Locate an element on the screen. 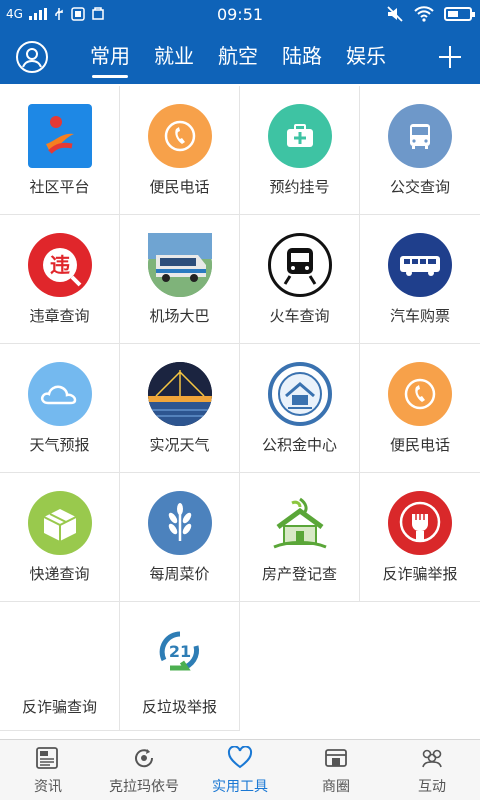  tab-road: 陆路 is located at coordinates (302, 57).